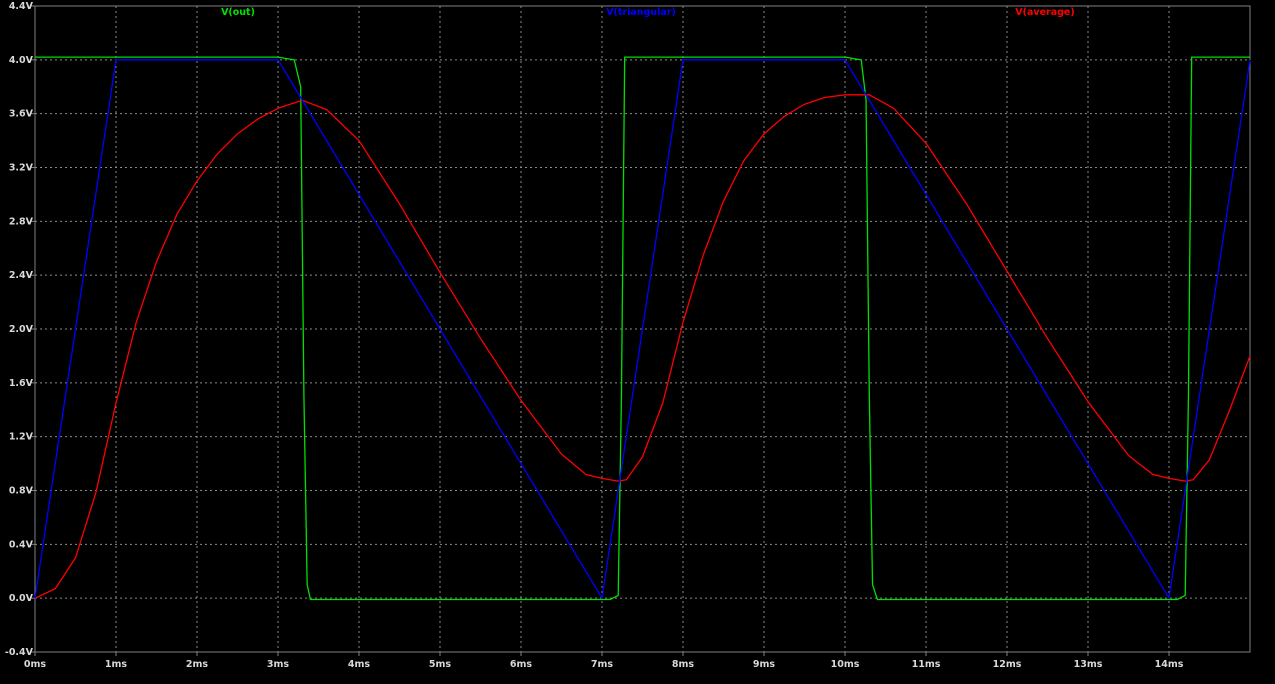  Describe the element at coordinates (21, 383) in the screenshot. I see `y-tick-label: 1.6V` at that location.